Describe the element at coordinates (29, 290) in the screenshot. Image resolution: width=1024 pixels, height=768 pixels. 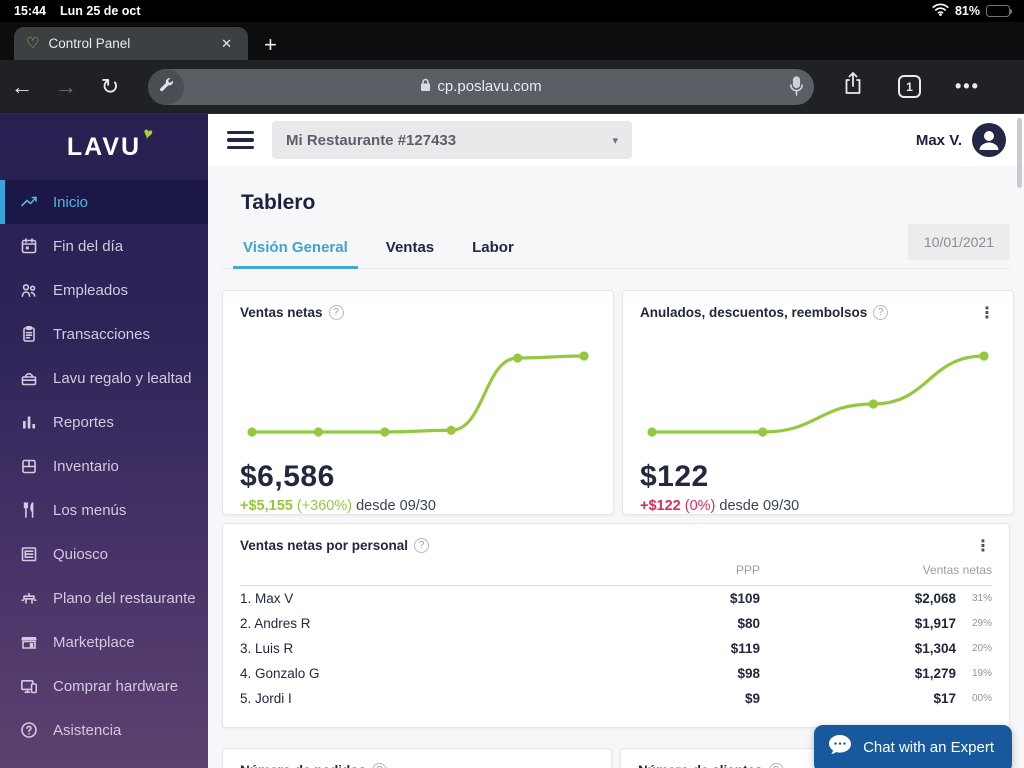
I see `people-icon` at that location.